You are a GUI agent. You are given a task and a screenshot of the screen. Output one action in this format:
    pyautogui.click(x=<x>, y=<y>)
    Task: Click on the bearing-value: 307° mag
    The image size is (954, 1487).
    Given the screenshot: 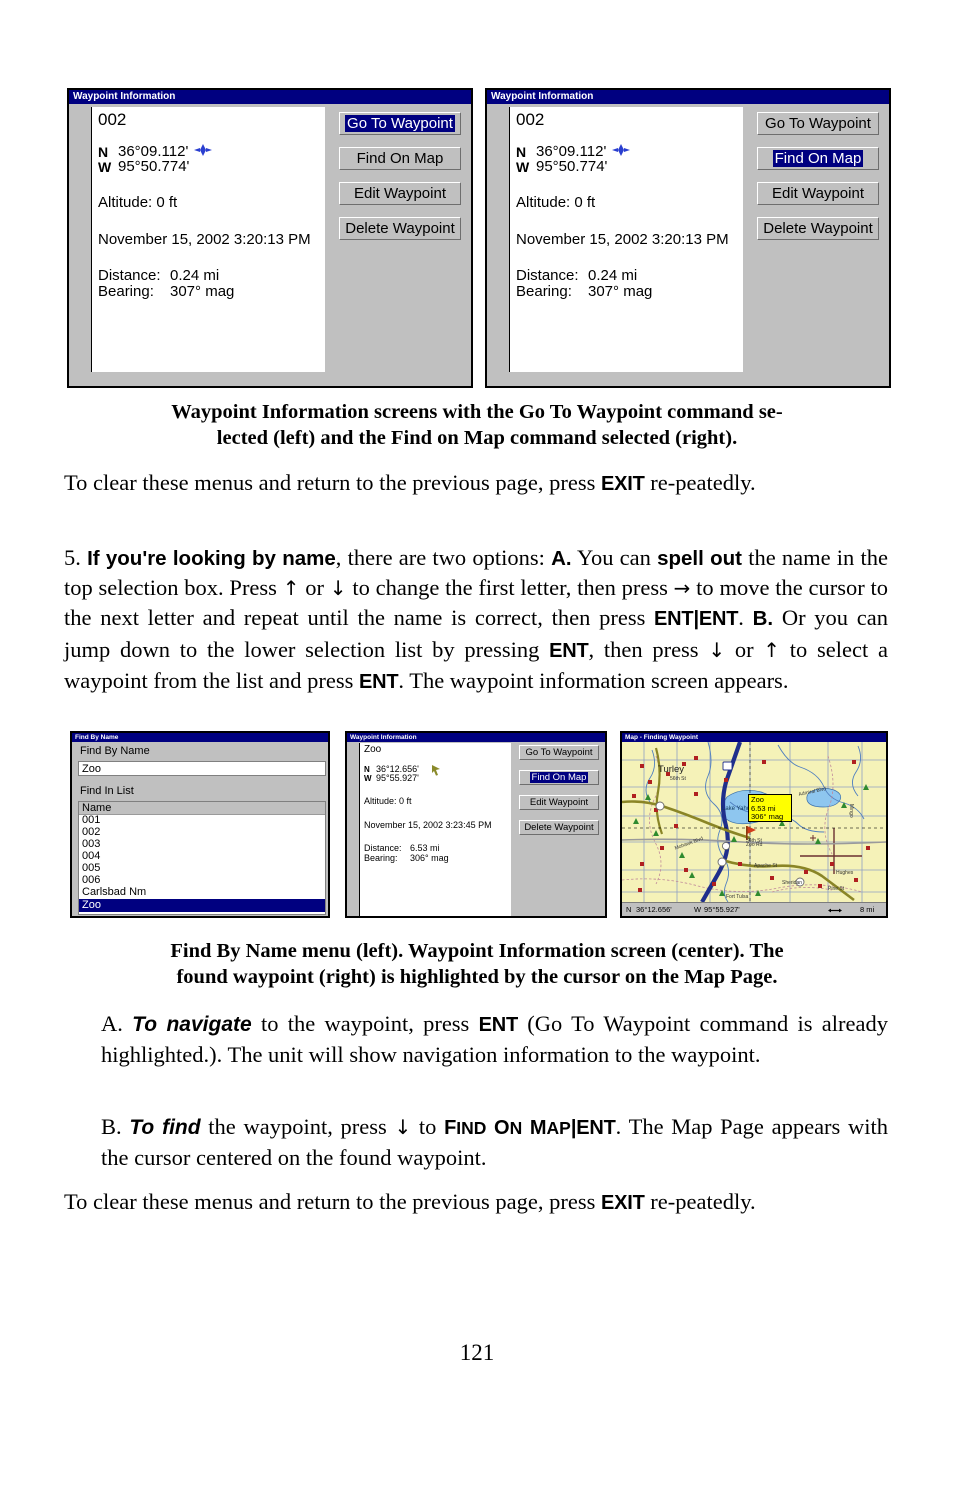 What is the action you would take?
    pyautogui.click(x=202, y=291)
    